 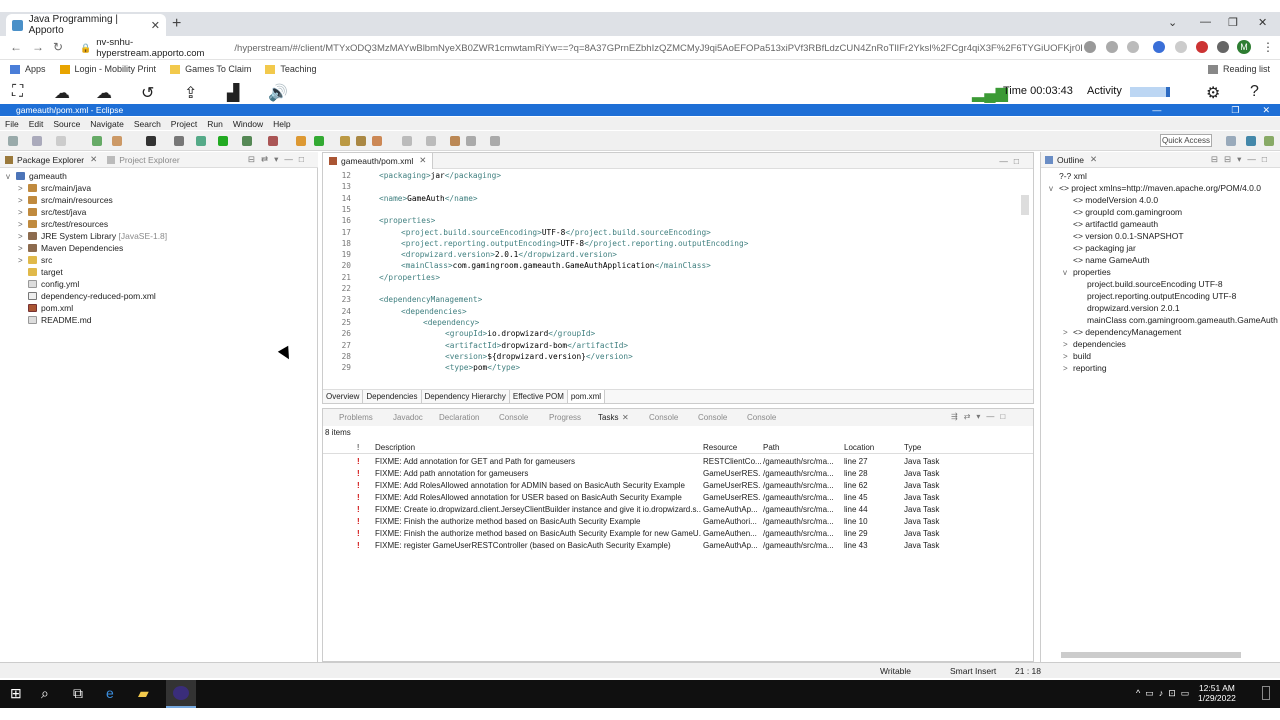 What do you see at coordinates (273, 141) in the screenshot?
I see `external-tools-icon` at bounding box center [273, 141].